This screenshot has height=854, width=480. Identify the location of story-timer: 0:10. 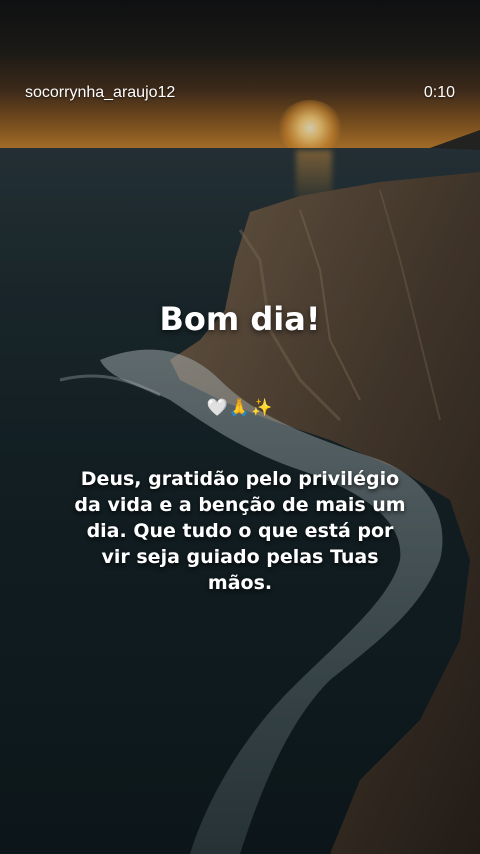
(439, 92).